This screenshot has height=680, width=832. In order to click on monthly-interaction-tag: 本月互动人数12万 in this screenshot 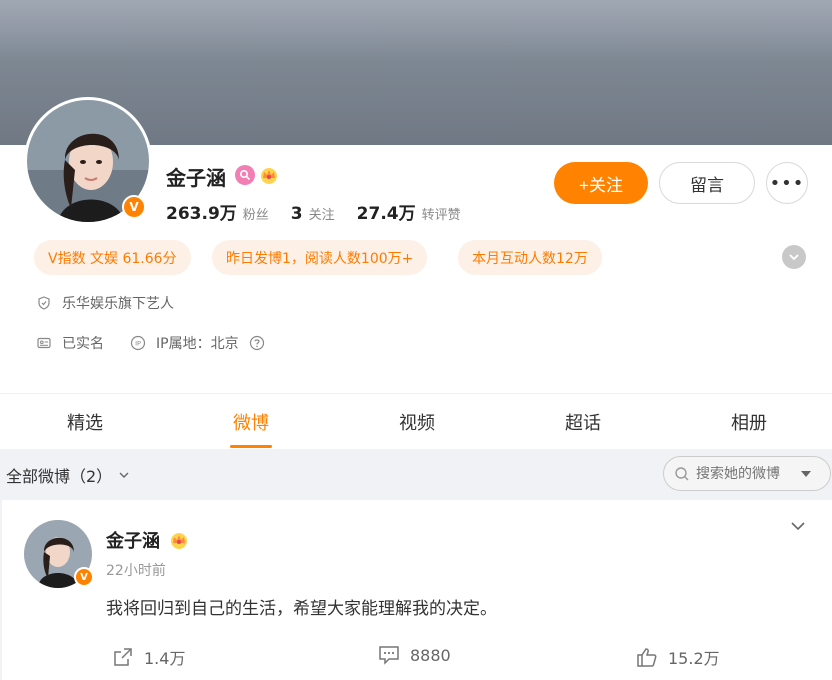, I will do `click(530, 257)`.